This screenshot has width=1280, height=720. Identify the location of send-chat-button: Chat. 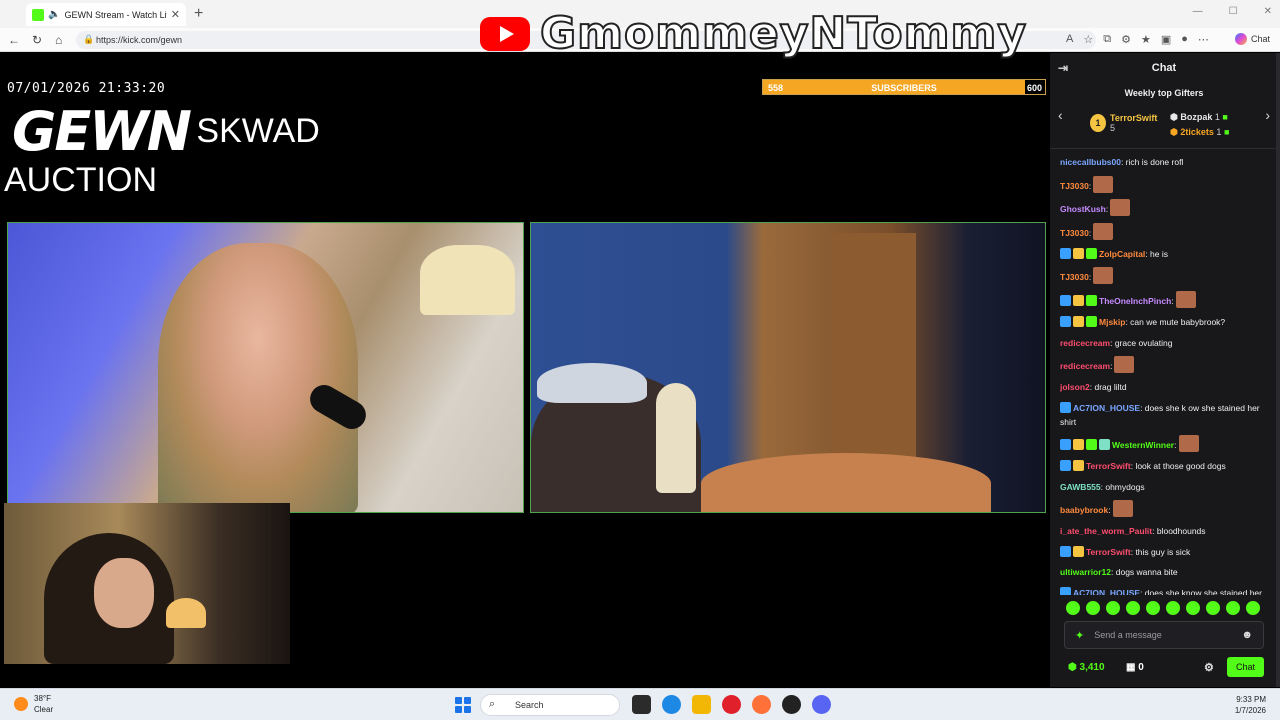
(1245, 667).